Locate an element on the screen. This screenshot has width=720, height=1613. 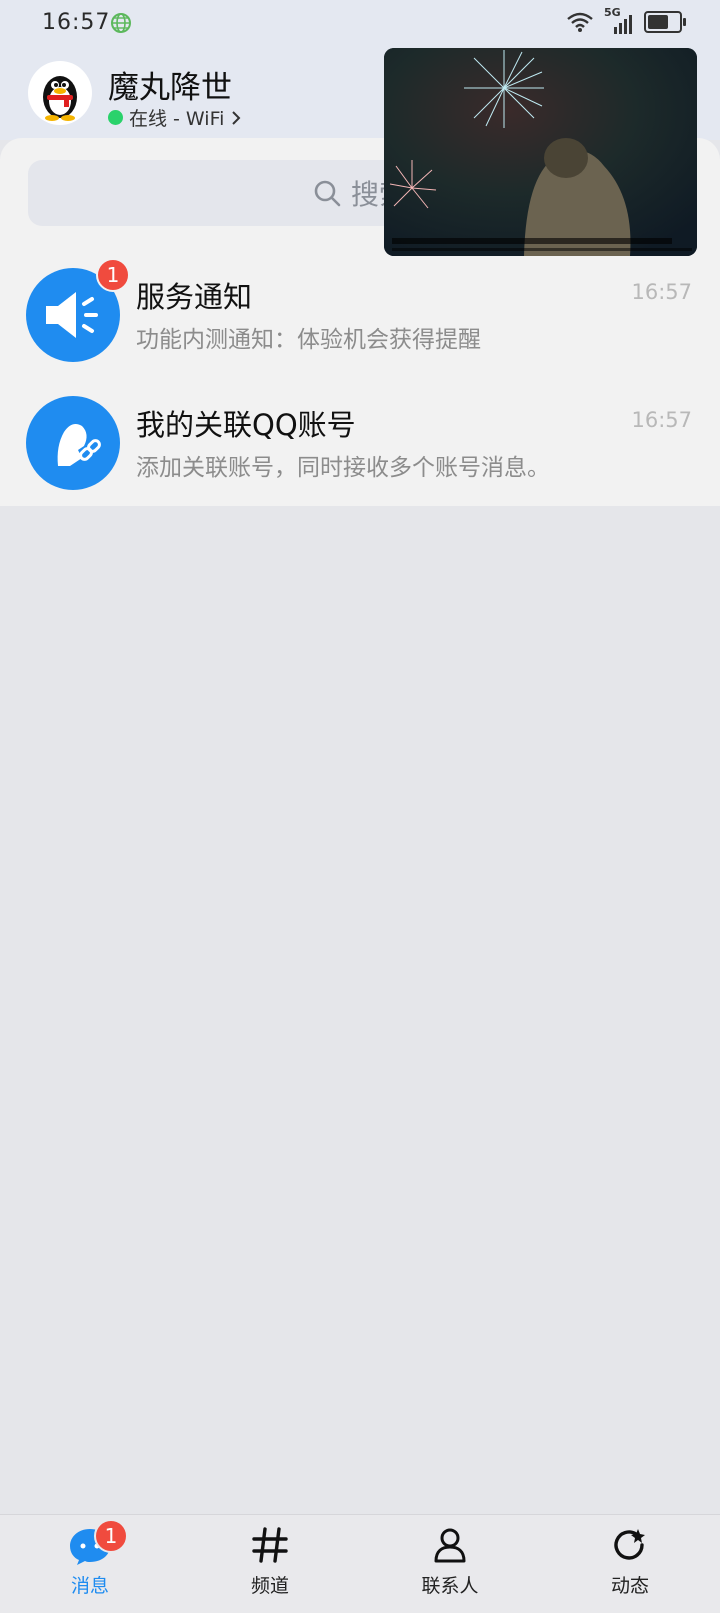
linked-user-icon is located at coordinates (79, 445).